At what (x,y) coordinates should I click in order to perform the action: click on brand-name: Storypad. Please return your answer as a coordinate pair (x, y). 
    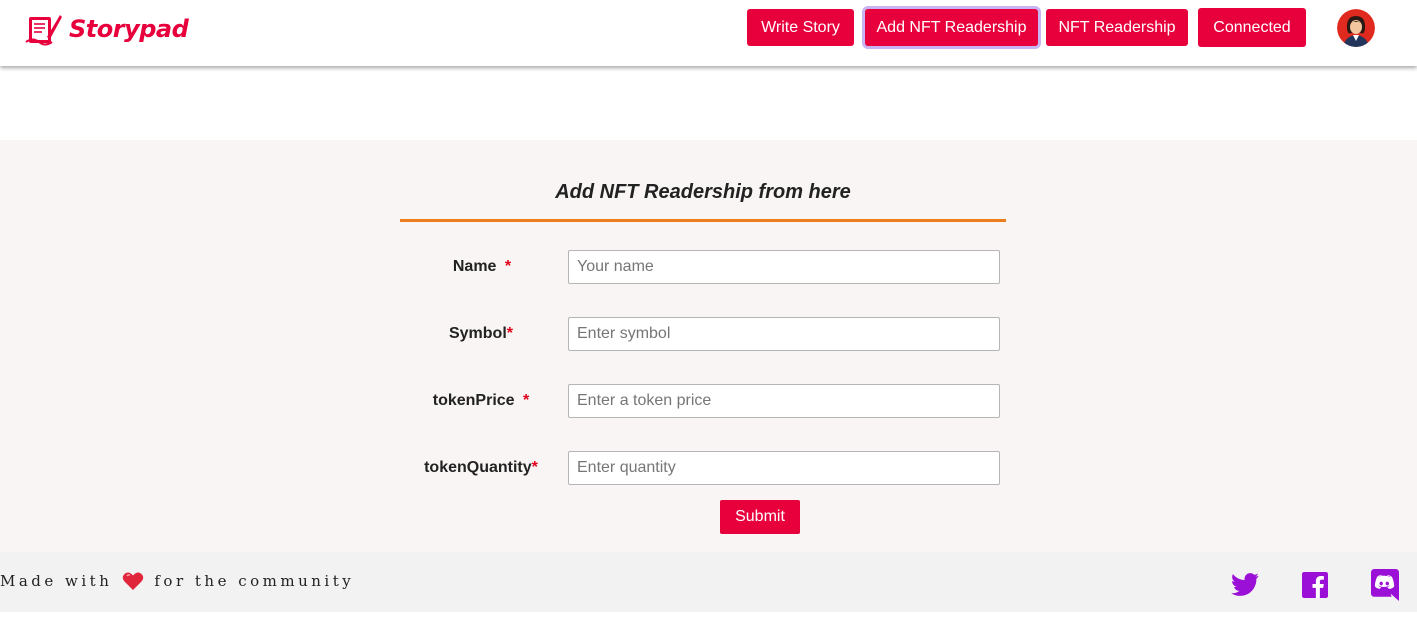
    Looking at the image, I should click on (129, 29).